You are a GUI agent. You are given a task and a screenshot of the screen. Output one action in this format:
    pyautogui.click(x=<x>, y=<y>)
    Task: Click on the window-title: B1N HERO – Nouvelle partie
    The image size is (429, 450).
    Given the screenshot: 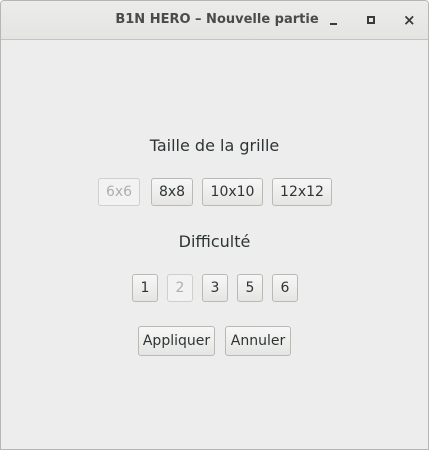 What is the action you would take?
    pyautogui.click(x=217, y=19)
    